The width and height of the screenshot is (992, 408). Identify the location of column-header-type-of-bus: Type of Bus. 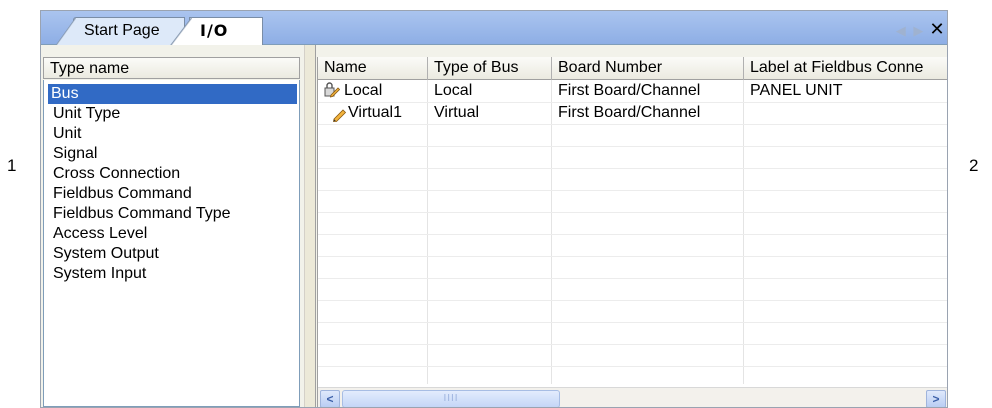
(490, 68).